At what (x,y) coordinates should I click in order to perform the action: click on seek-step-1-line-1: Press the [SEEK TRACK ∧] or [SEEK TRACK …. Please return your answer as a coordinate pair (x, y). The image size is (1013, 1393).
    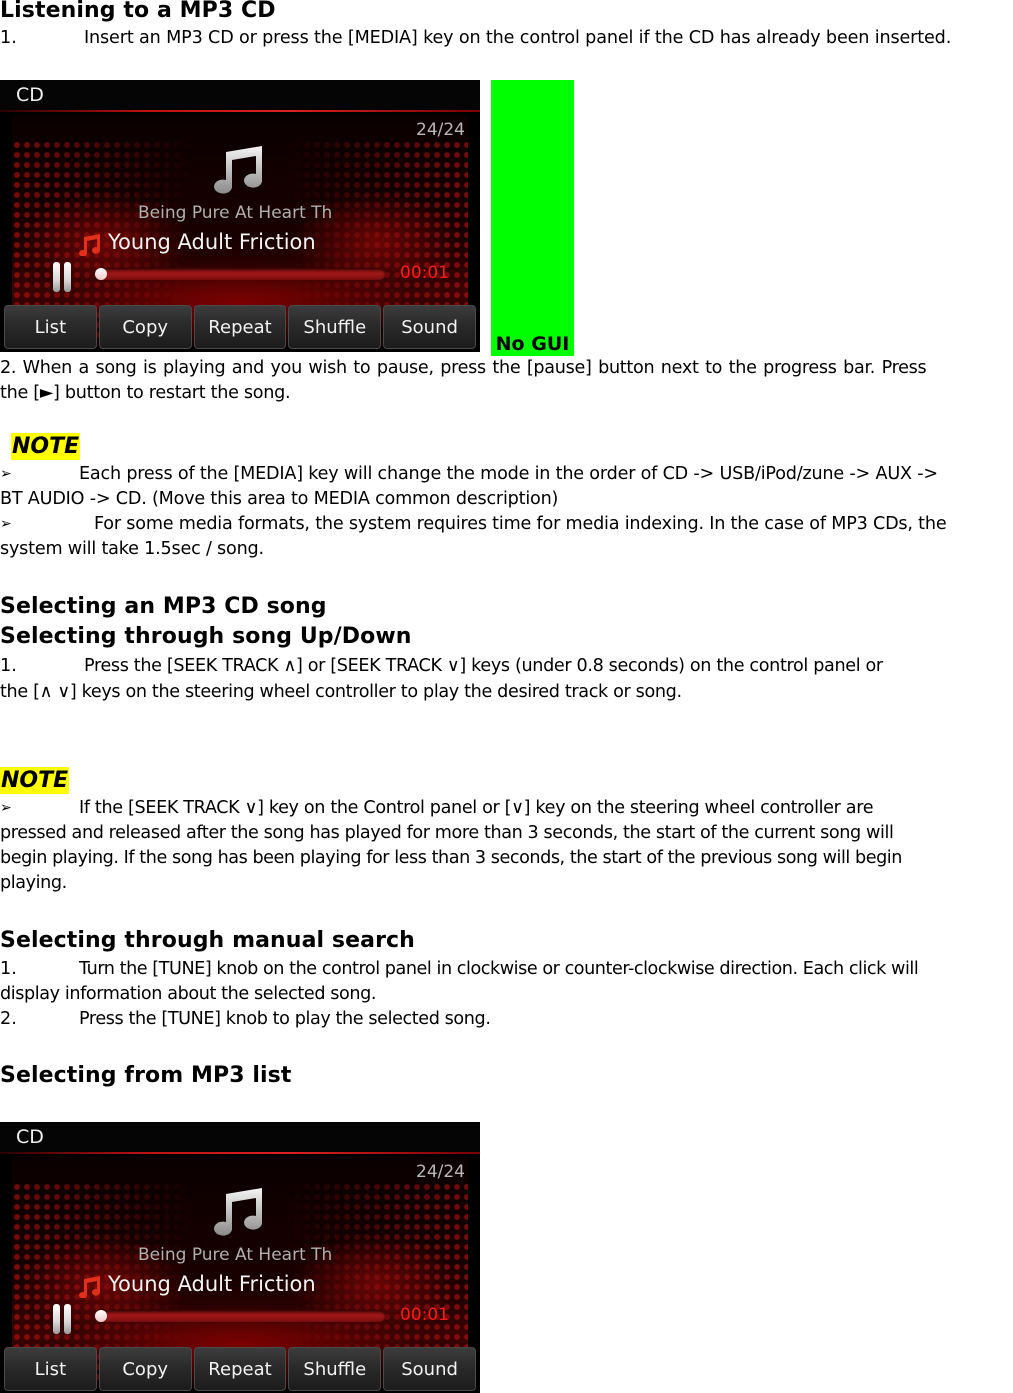
    Looking at the image, I should click on (483, 666).